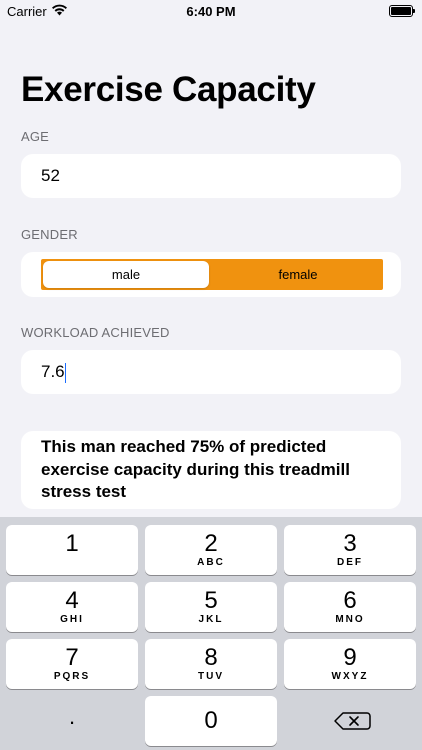 Image resolution: width=422 pixels, height=750 pixels. Describe the element at coordinates (211, 607) in the screenshot. I see `key-5: 5 JKL` at that location.